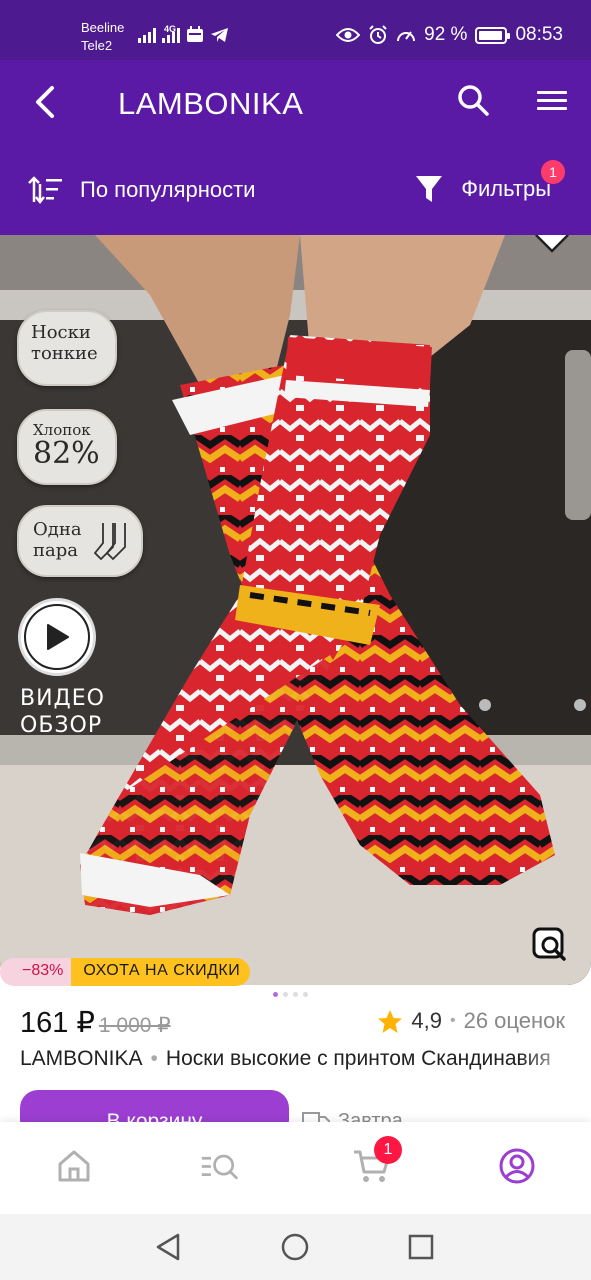  I want to click on sock-pair-icon, so click(109, 542).